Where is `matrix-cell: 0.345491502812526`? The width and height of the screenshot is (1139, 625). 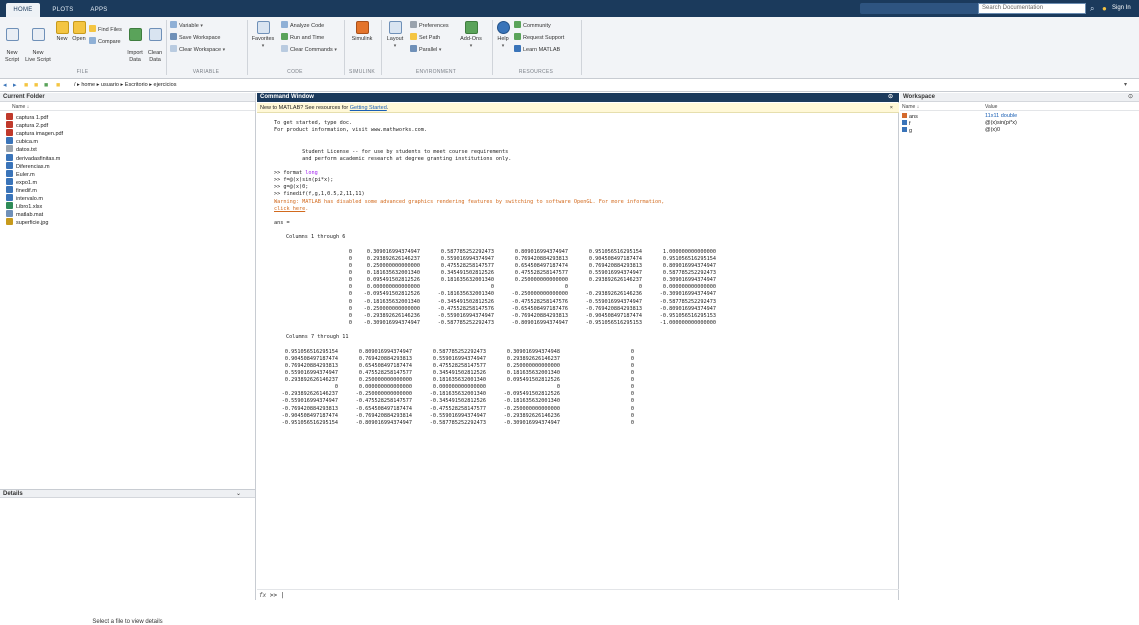 matrix-cell: 0.345491502812526 is located at coordinates (467, 272).